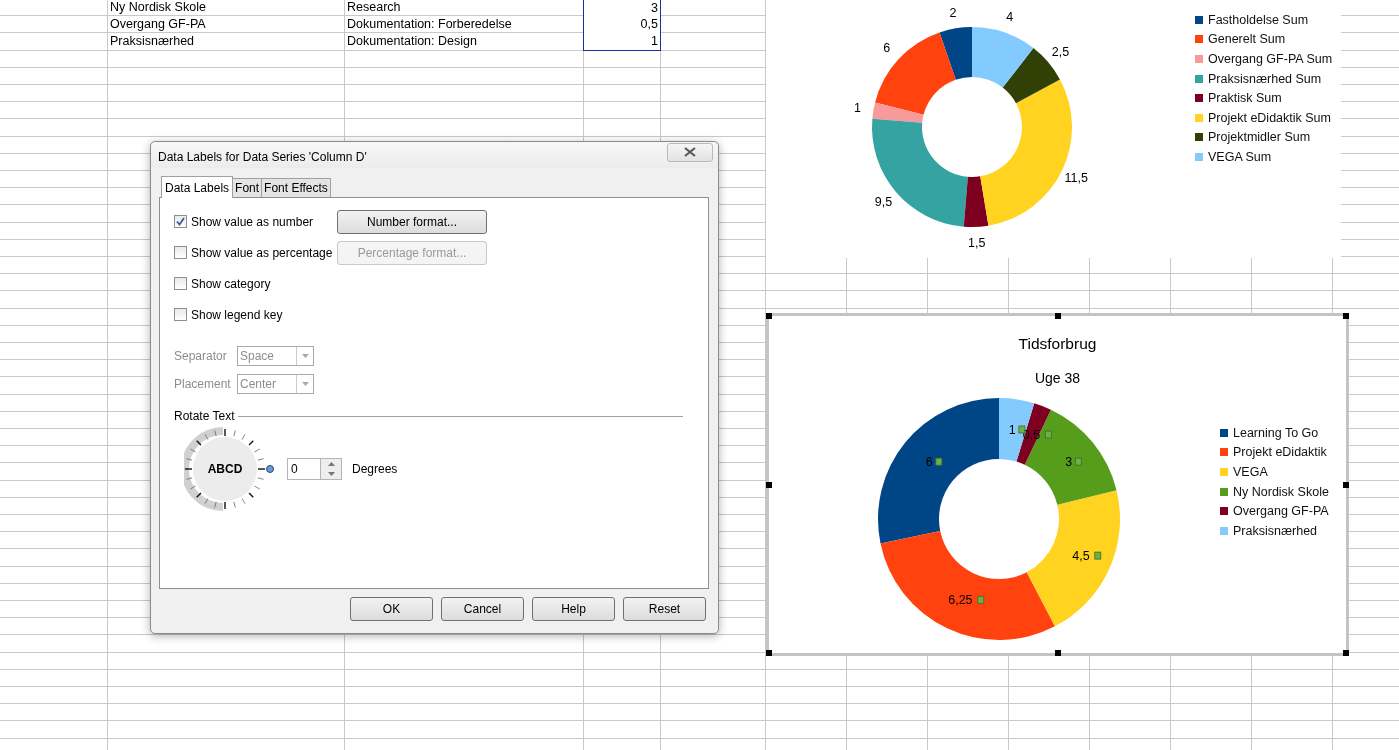 Image resolution: width=1399 pixels, height=750 pixels. Describe the element at coordinates (883, 201) in the screenshot. I see `value-label: 9,5` at that location.